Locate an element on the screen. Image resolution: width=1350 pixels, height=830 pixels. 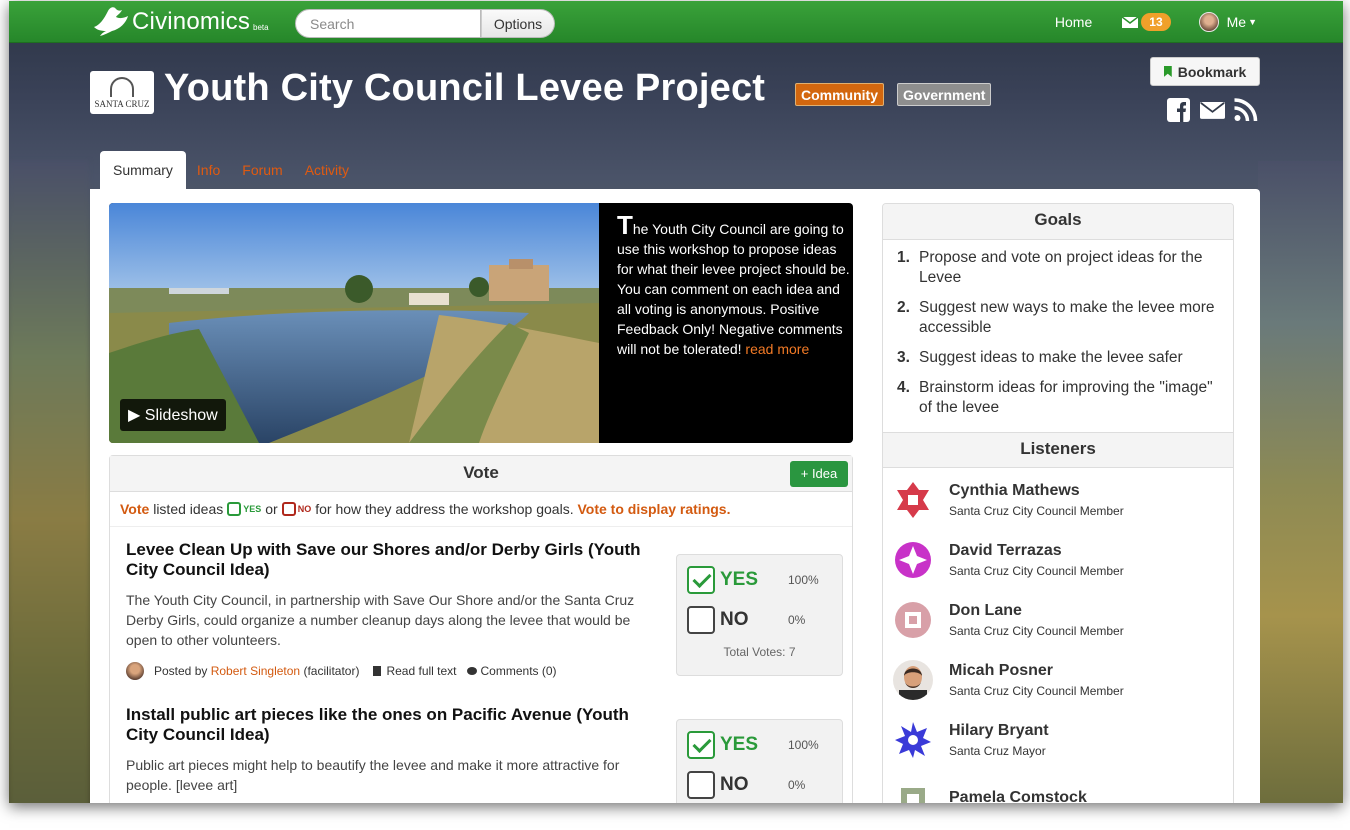
total-votes: Total Votes: 7 is located at coordinates (759, 652).